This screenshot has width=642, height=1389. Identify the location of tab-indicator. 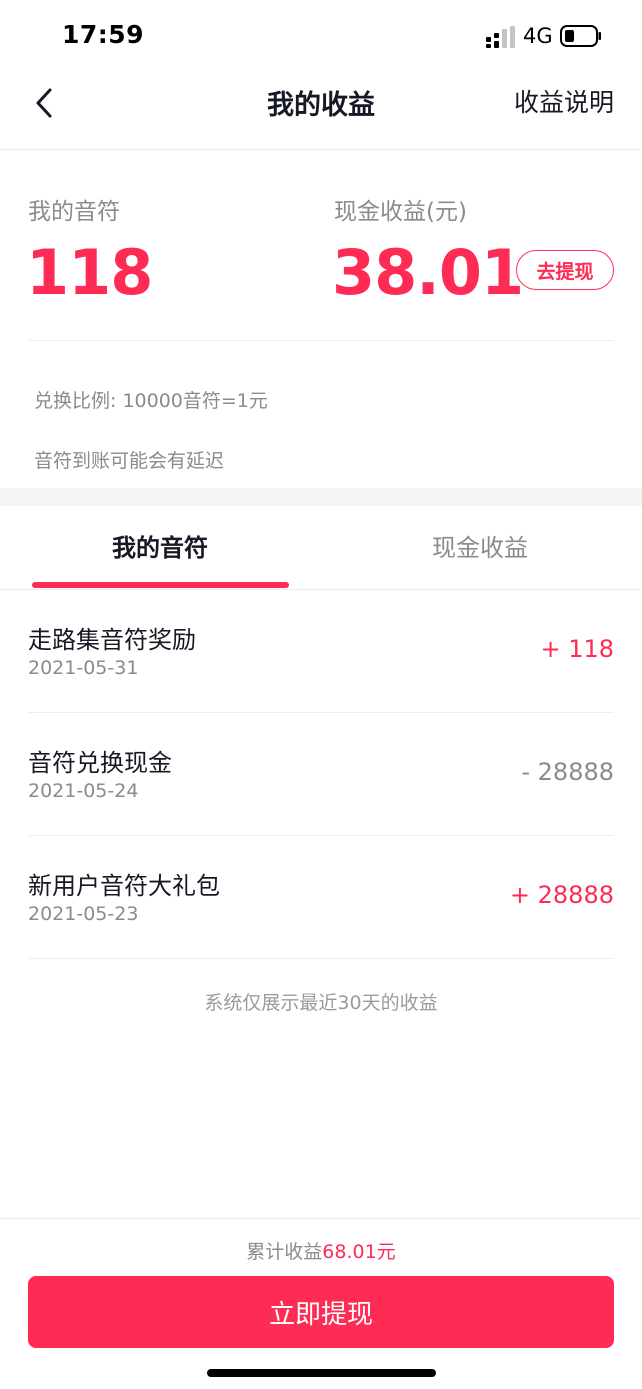
(160, 585).